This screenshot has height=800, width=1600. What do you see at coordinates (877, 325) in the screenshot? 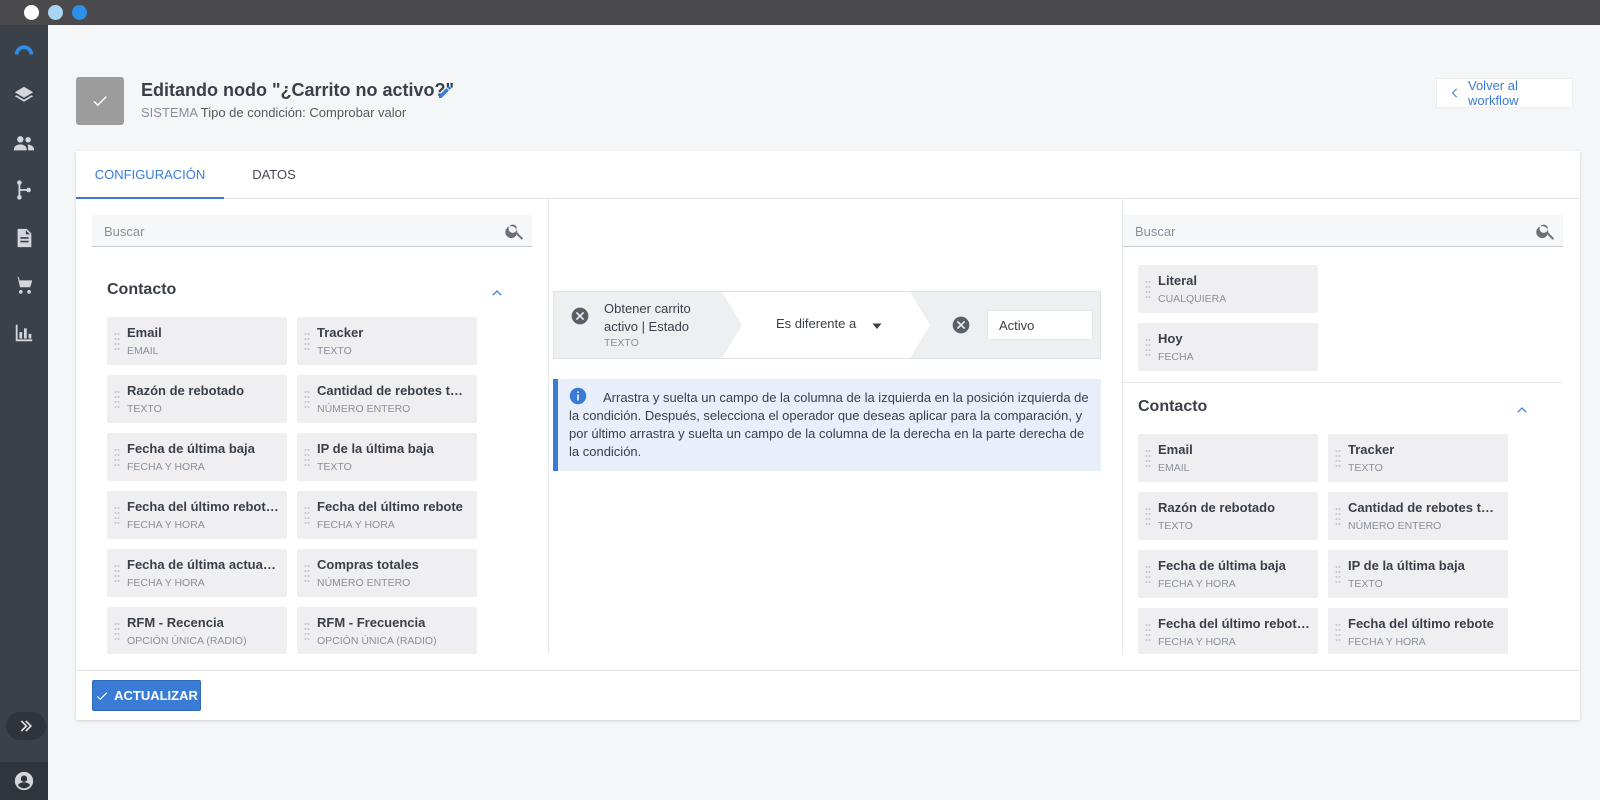
I see `caret-down-icon` at bounding box center [877, 325].